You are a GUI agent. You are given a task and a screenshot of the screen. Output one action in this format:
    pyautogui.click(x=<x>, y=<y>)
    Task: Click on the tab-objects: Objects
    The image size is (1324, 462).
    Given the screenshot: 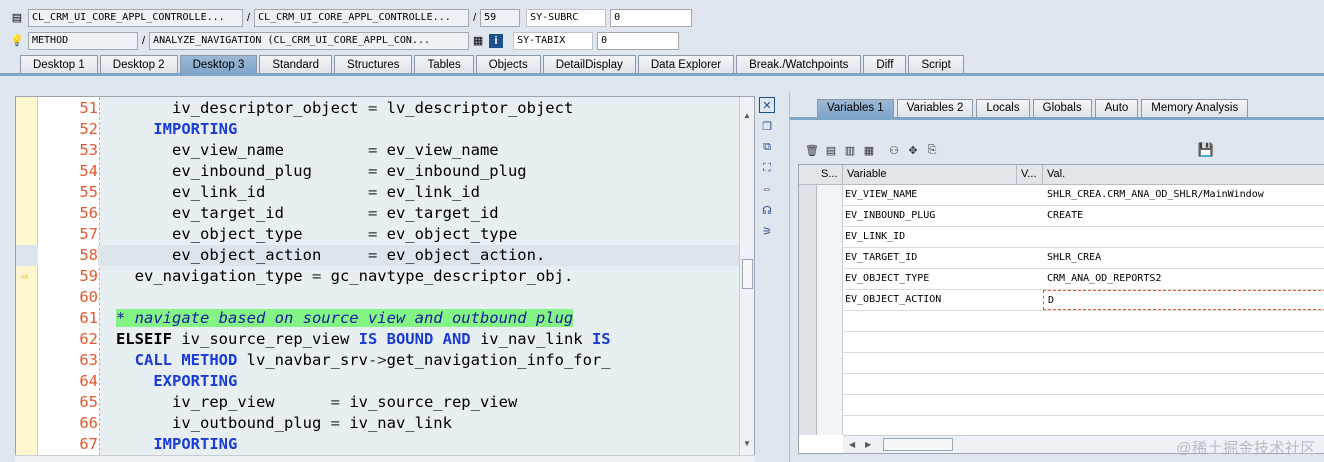 What is the action you would take?
    pyautogui.click(x=508, y=64)
    